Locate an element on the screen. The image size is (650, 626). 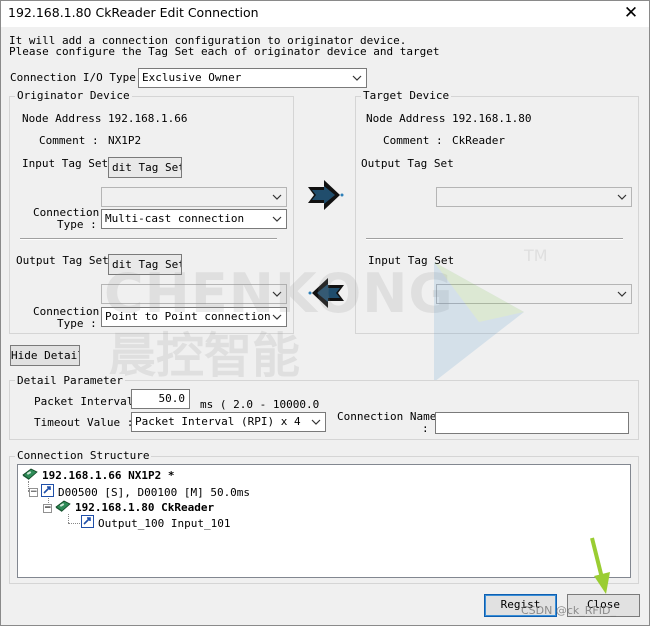
tree-line is located at coordinates (74, 523).